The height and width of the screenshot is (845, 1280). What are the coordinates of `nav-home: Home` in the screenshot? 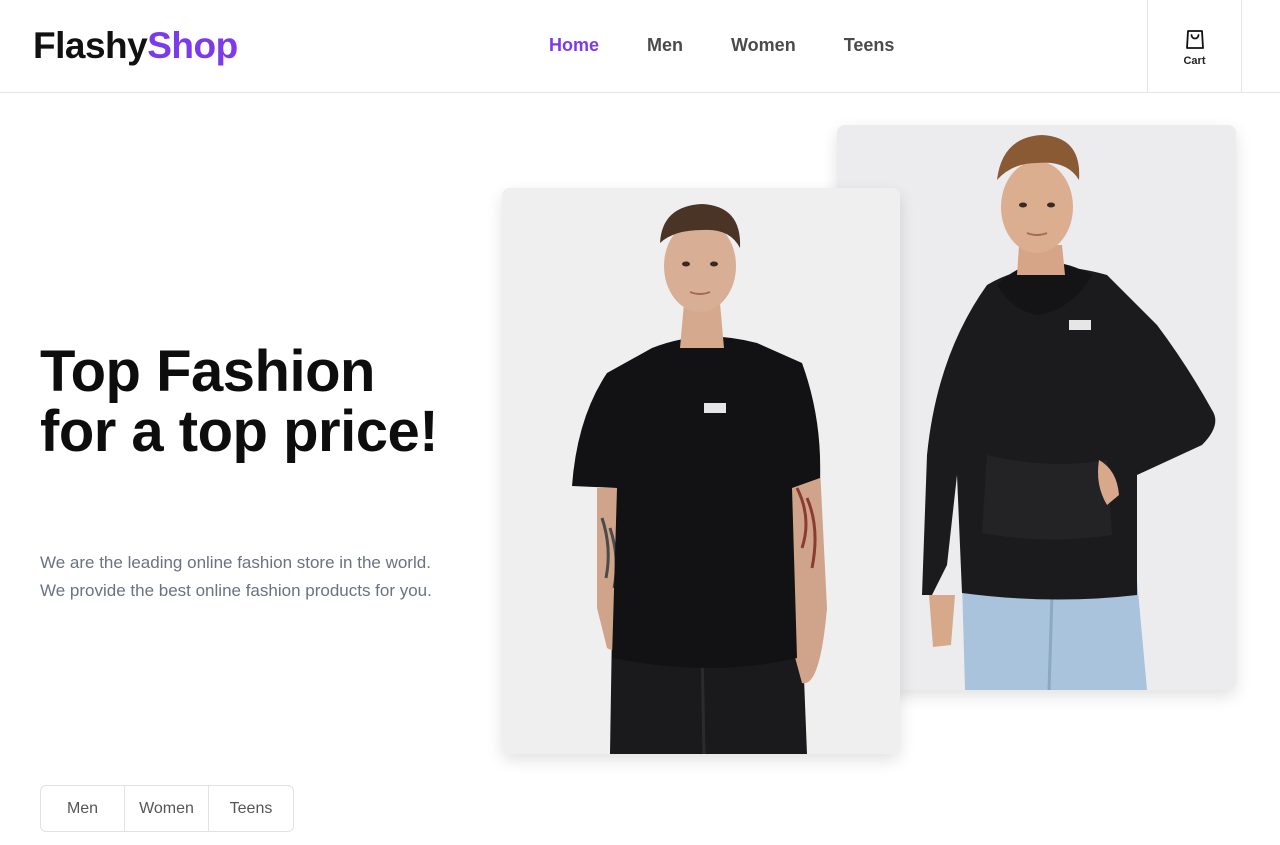 It's located at (574, 45).